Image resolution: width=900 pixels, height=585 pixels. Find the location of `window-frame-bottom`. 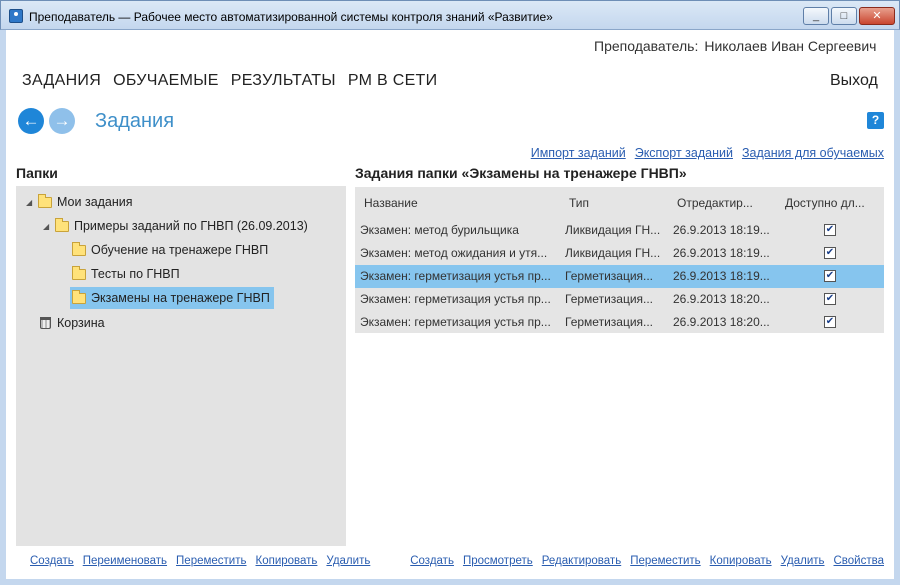

window-frame-bottom is located at coordinates (450, 582).